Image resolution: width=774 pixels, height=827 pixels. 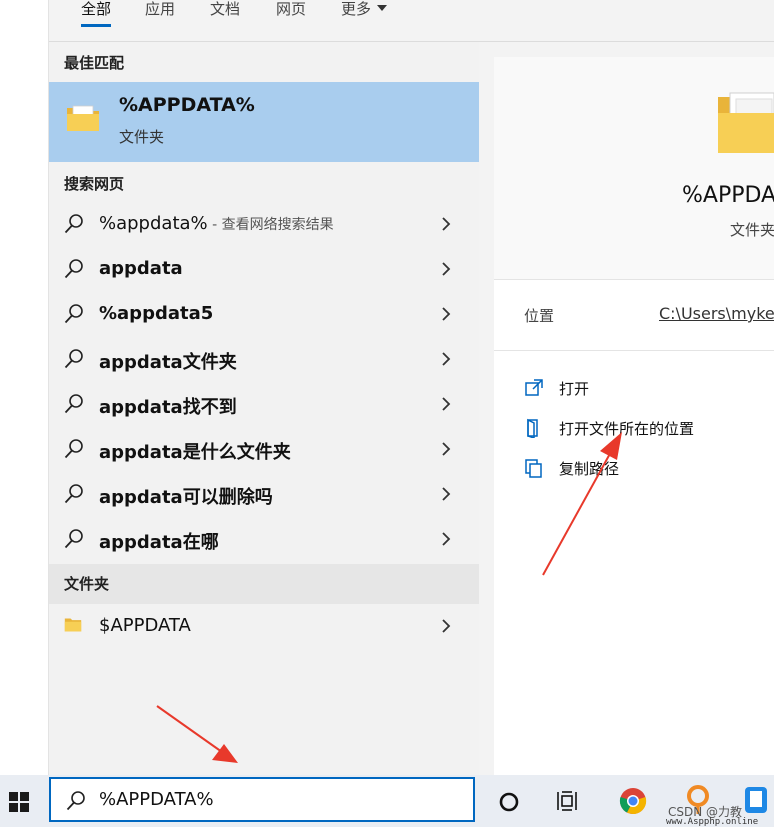 I want to click on web-result-text: appdata文件夹, so click(x=168, y=362).